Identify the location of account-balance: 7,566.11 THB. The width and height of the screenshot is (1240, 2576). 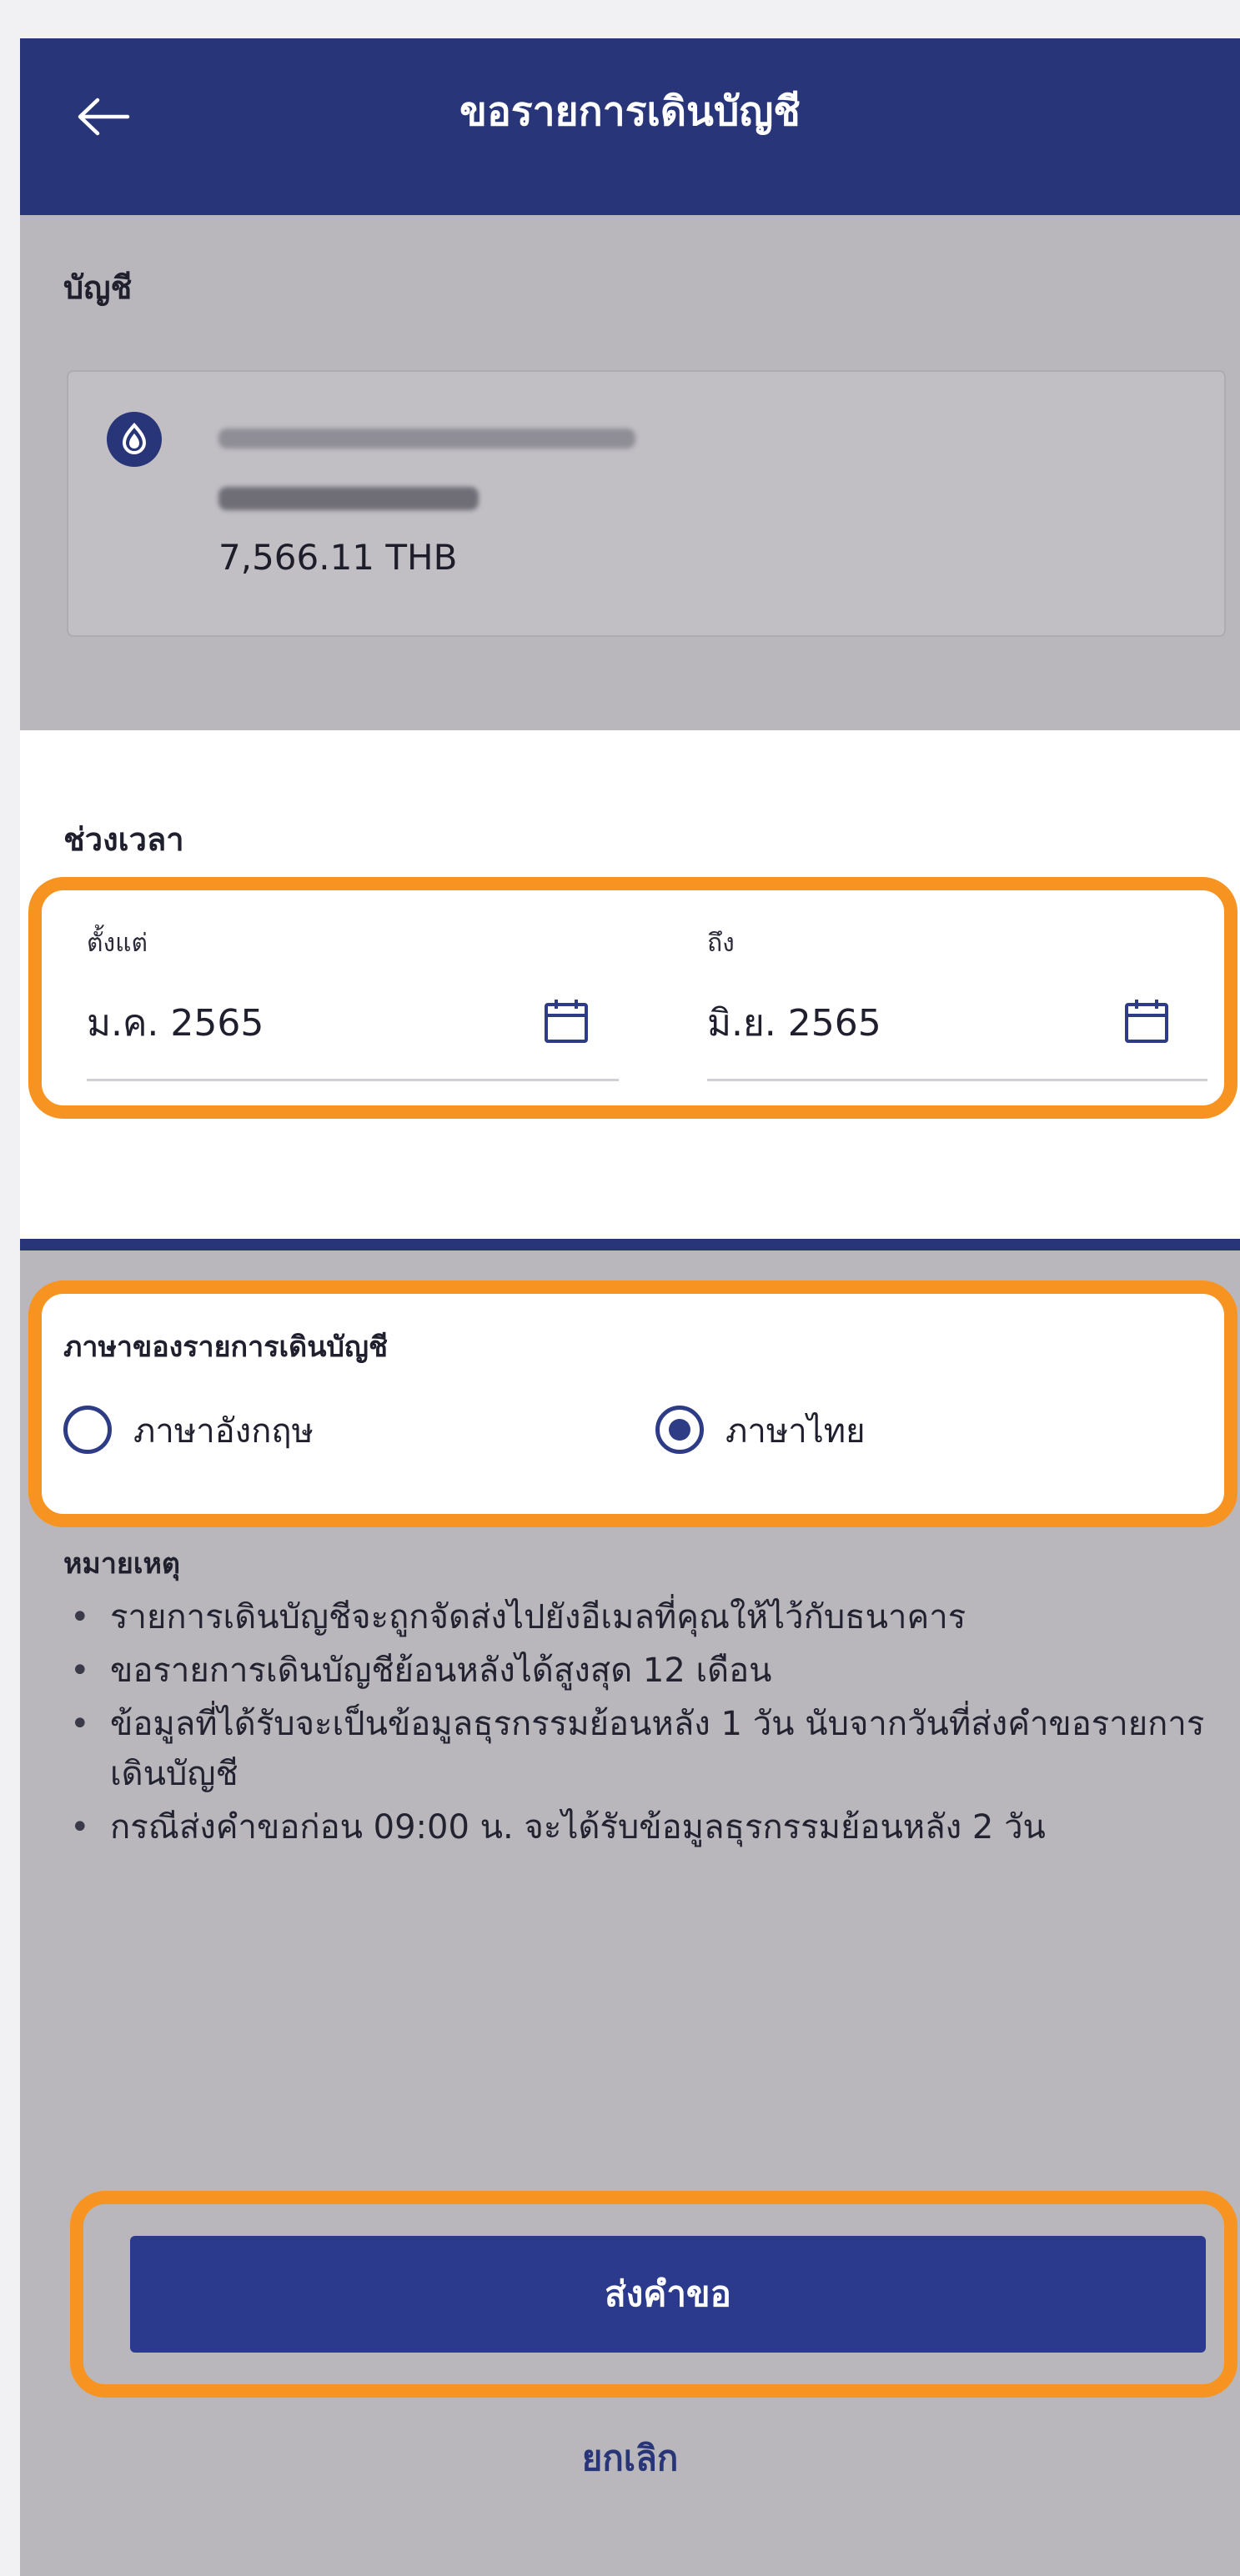
(338, 557).